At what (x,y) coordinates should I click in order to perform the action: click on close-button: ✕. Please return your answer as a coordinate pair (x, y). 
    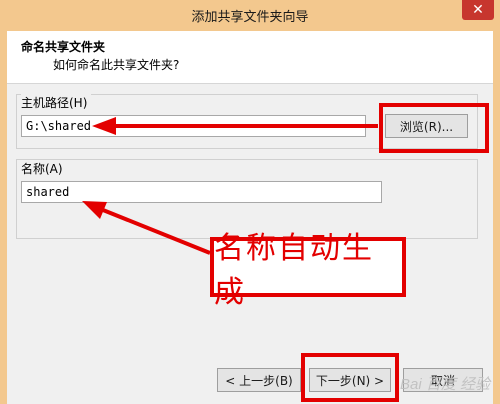
    Looking at the image, I should click on (478, 10).